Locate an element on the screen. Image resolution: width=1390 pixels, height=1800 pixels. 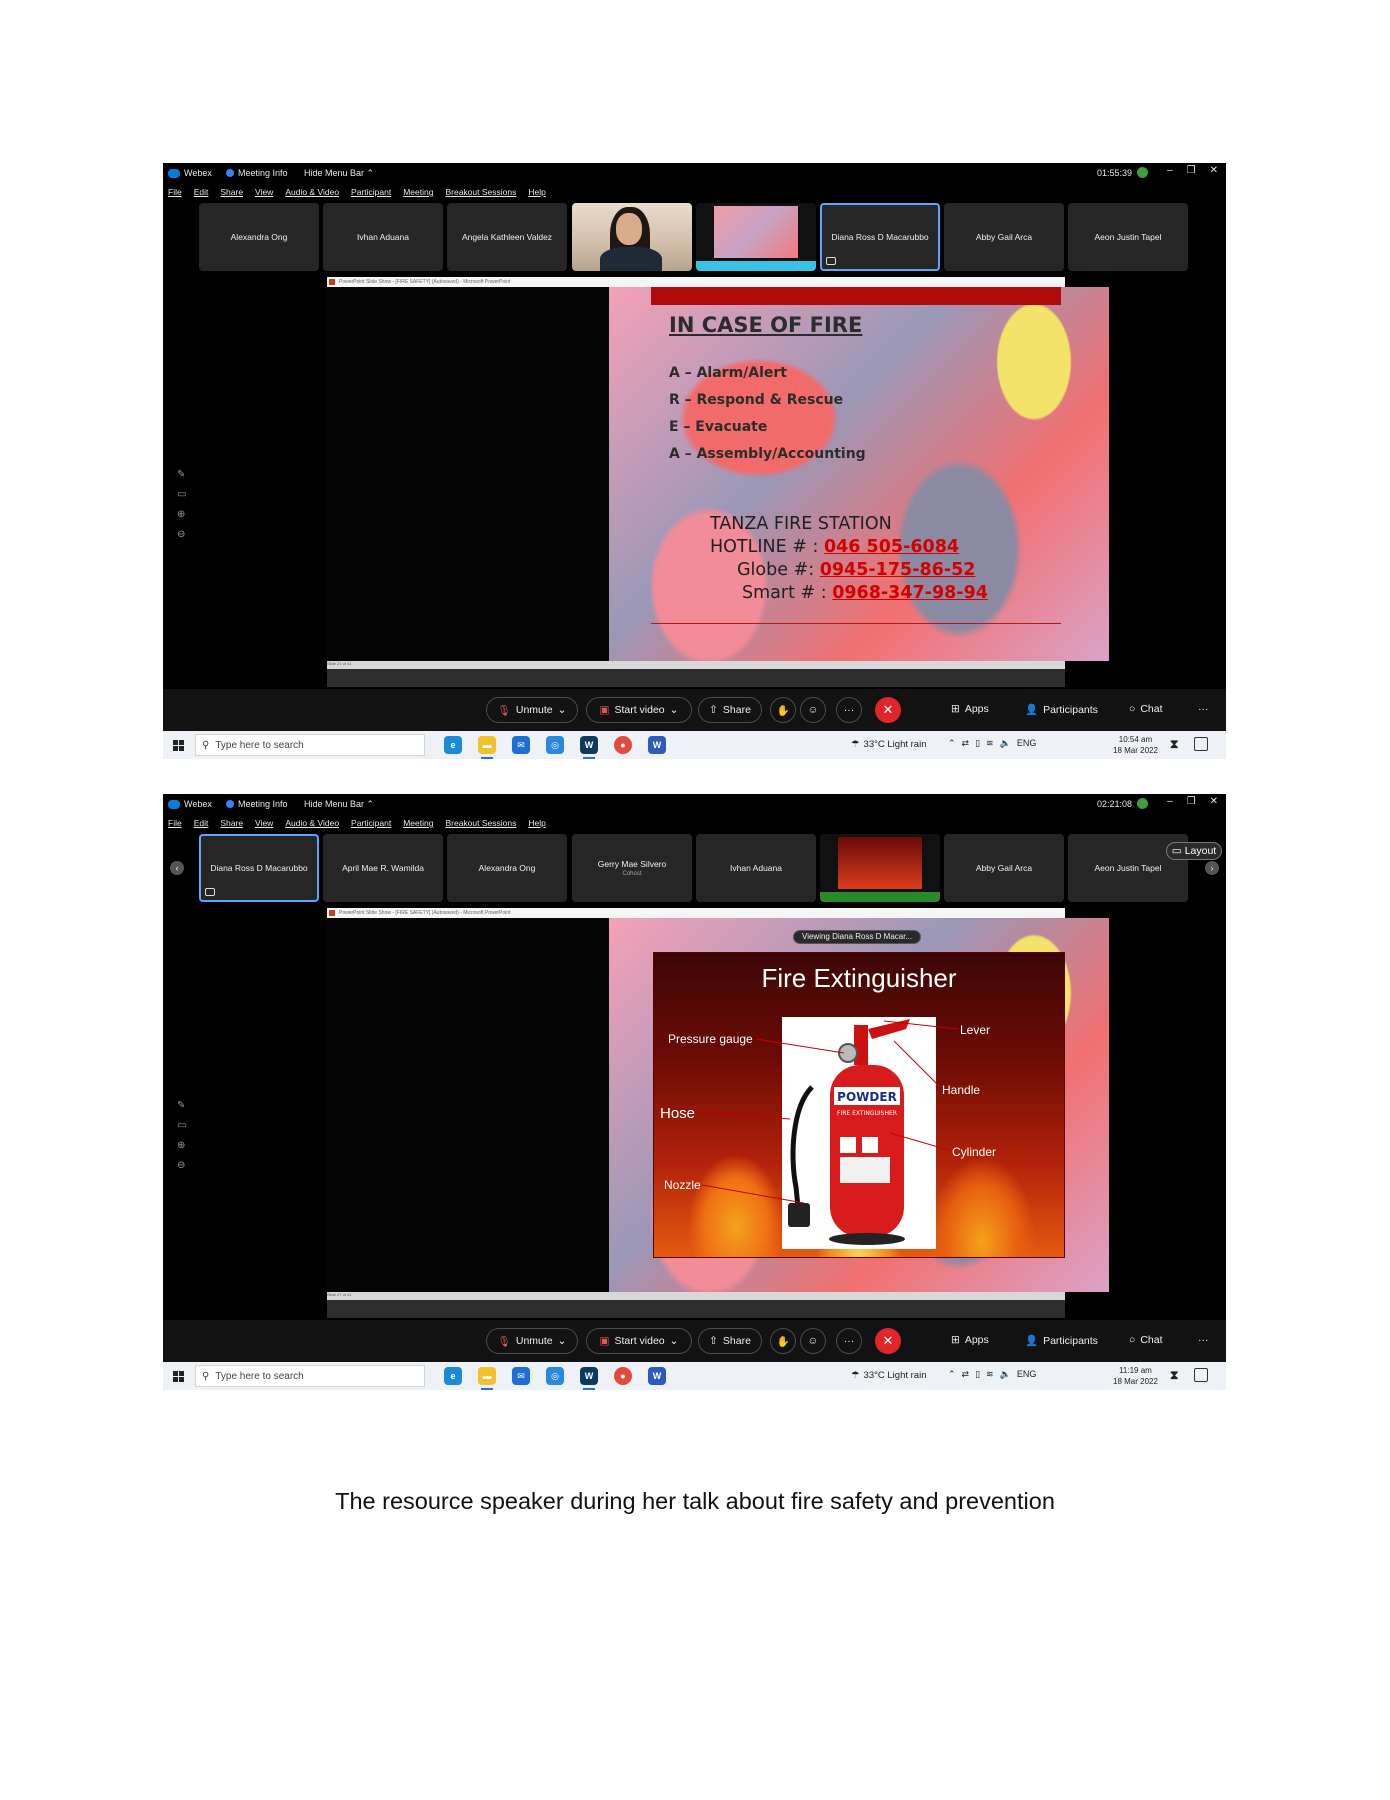
participant-tile-presenter: Diana Ross D Macarubbo is located at coordinates (259, 868).